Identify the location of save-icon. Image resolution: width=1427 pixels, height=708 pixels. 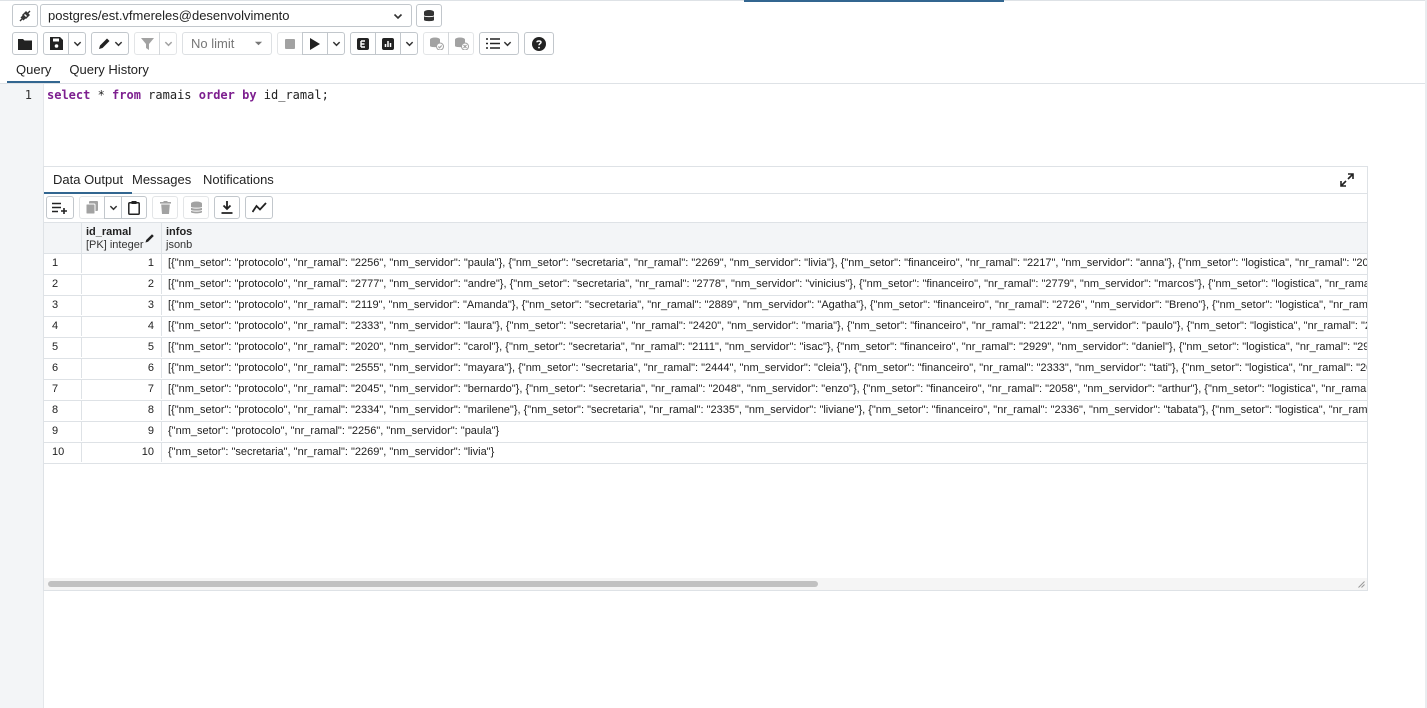
(56, 43).